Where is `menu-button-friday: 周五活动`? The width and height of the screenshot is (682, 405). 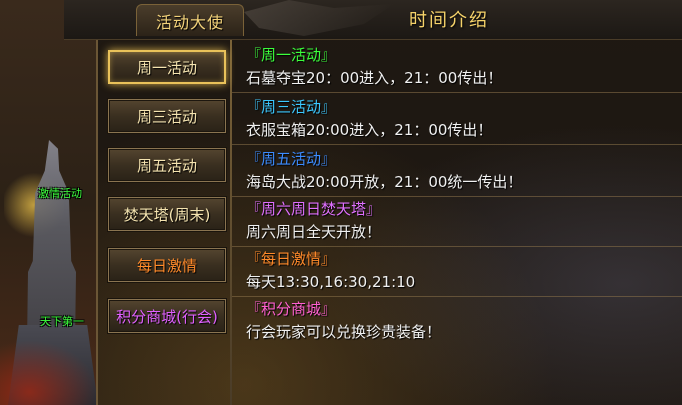
menu-button-friday: 周五活动 is located at coordinates (167, 165).